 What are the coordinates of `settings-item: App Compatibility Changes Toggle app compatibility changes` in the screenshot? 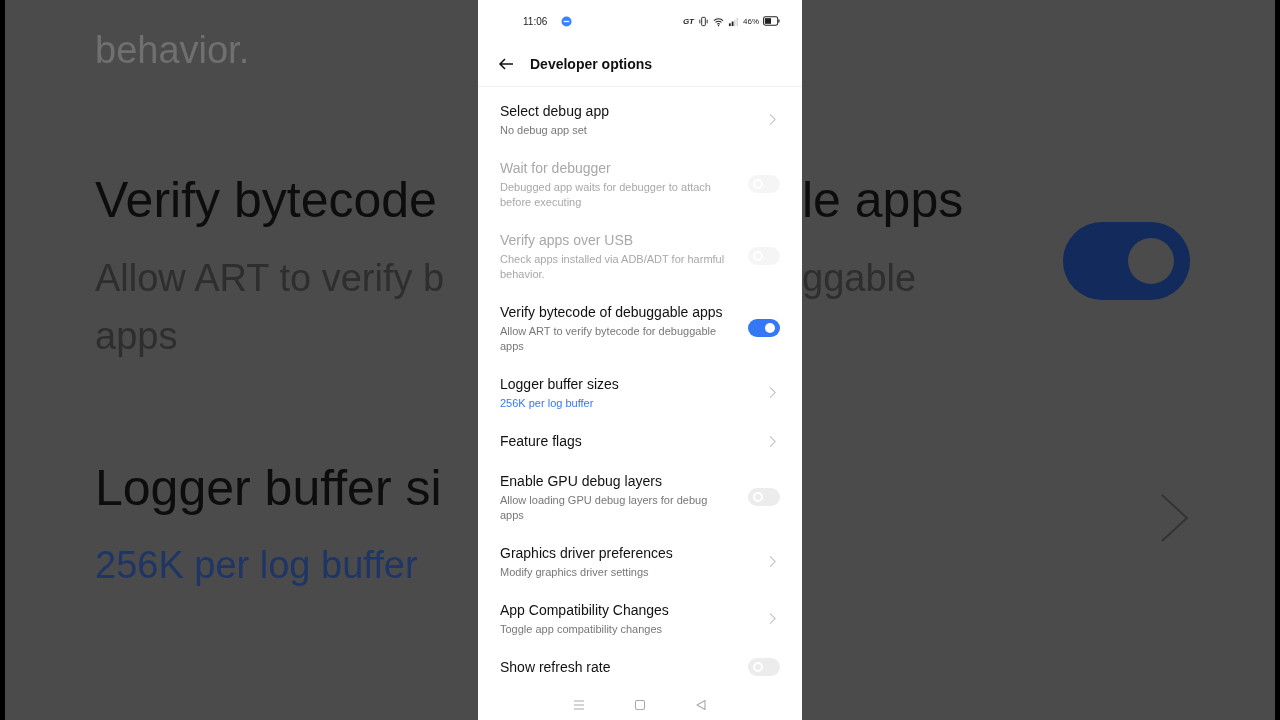 It's located at (640, 618).